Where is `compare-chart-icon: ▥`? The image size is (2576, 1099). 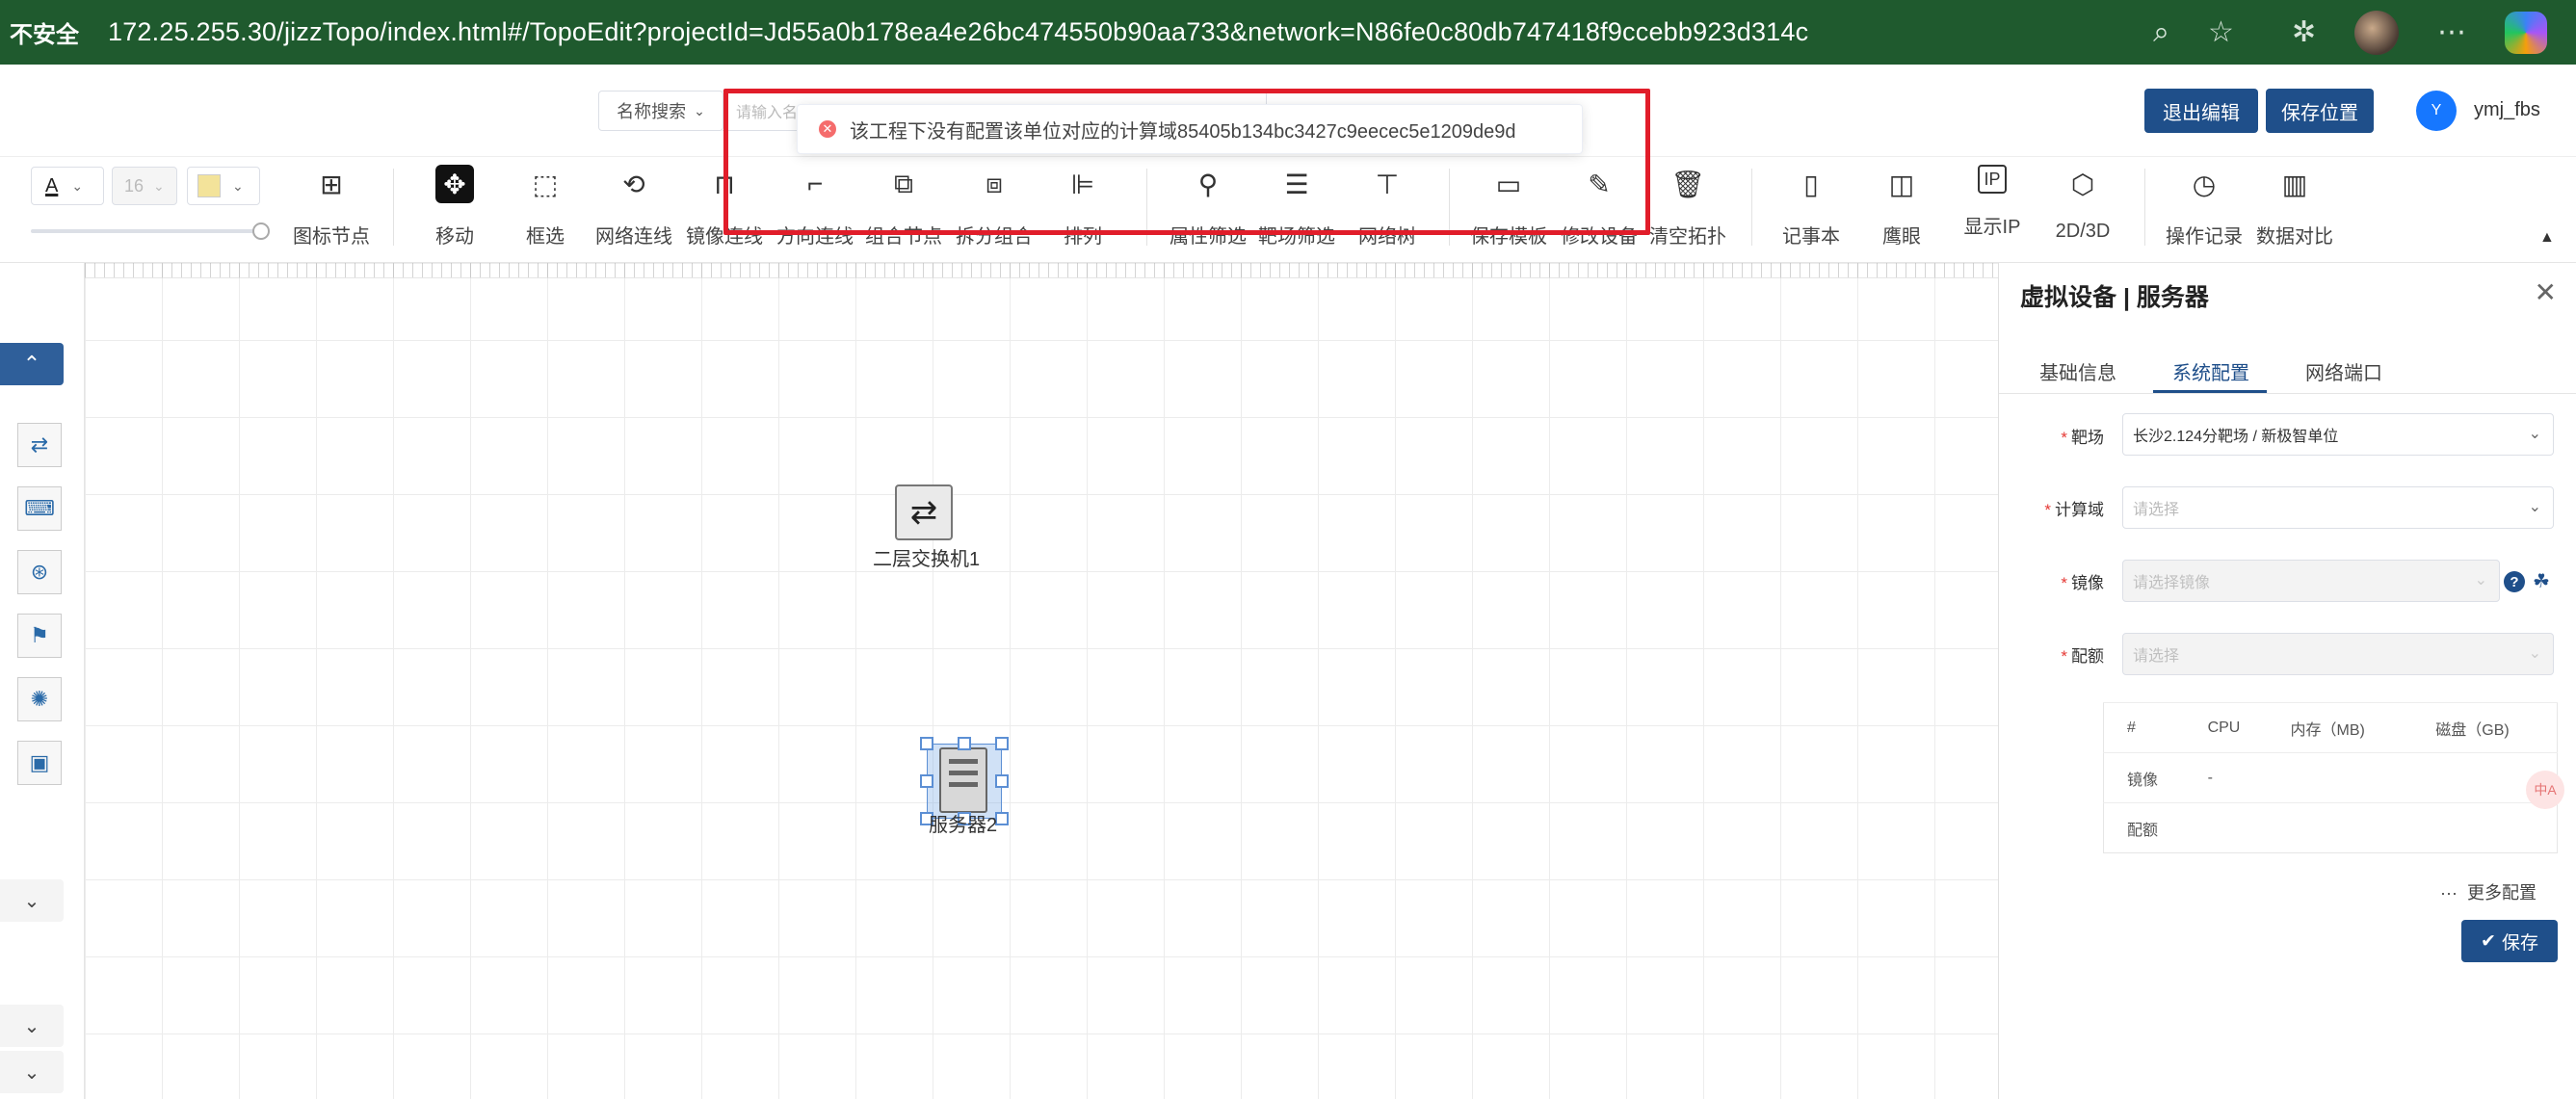
compare-chart-icon: ▥ is located at coordinates (2295, 184).